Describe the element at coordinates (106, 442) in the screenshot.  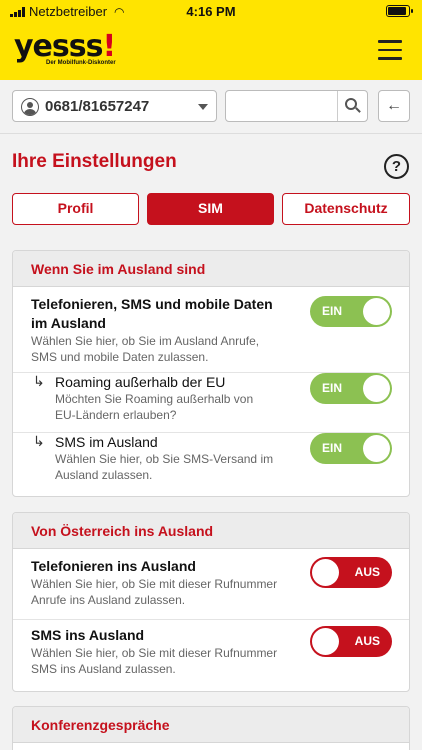
I see `setting-title: SMS im Ausland` at that location.